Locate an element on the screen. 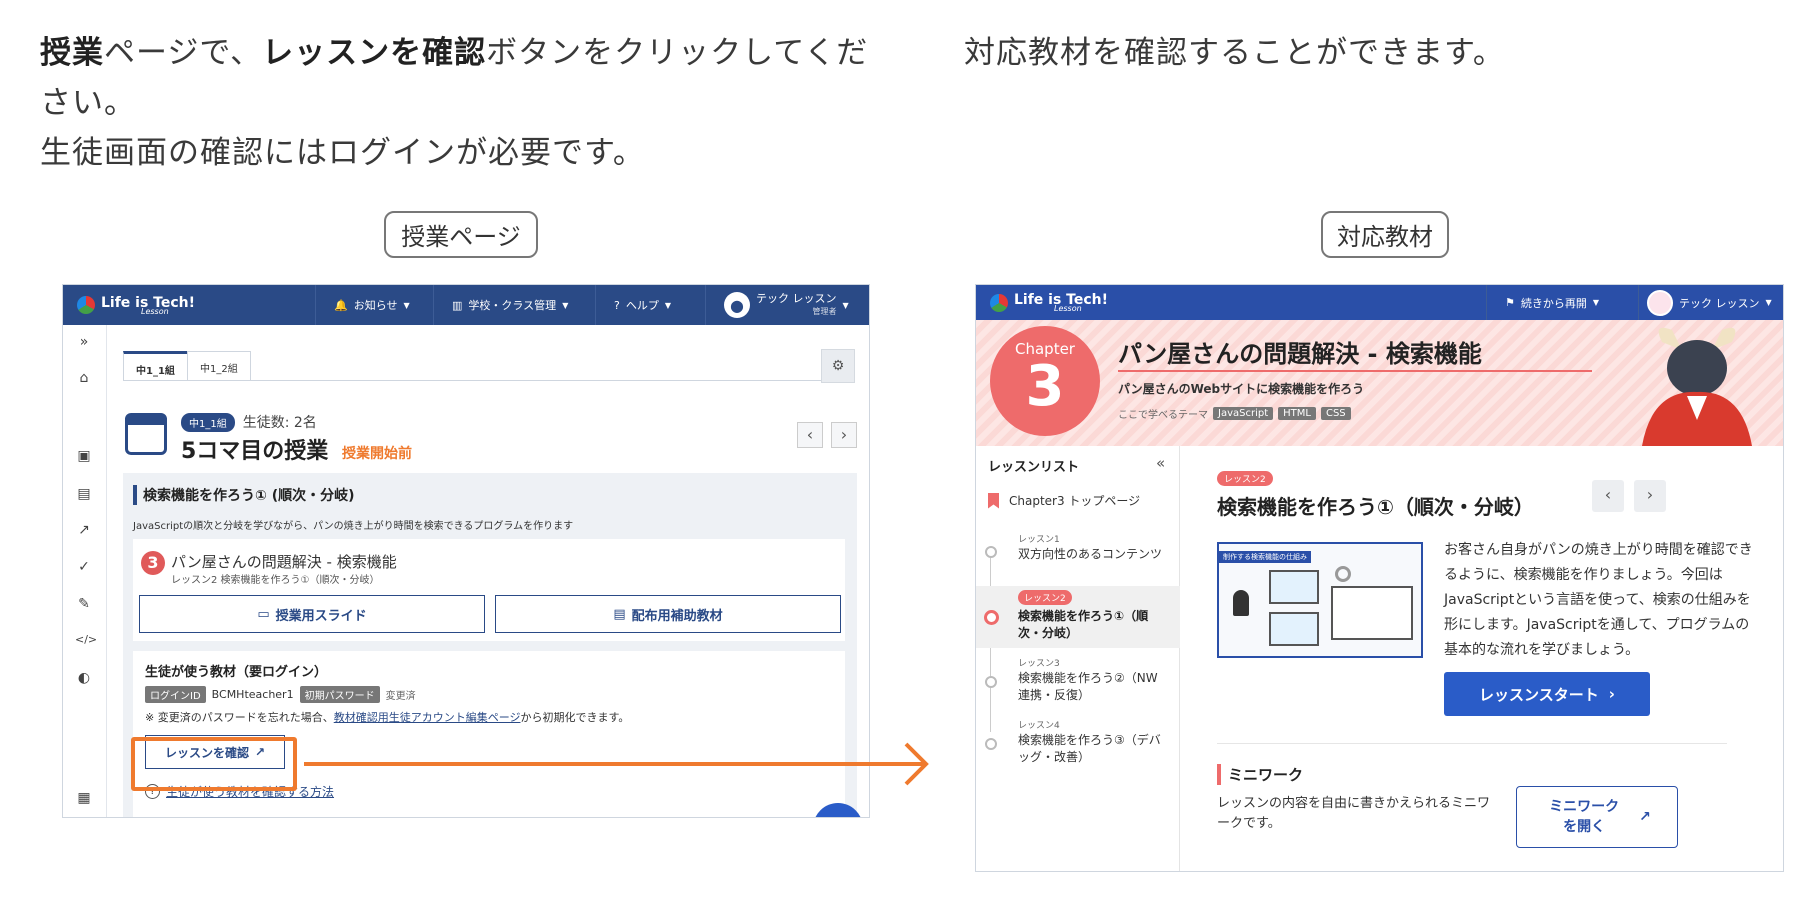 This screenshot has width=1820, height=898. caption-materials: 対応教材 is located at coordinates (1385, 234).